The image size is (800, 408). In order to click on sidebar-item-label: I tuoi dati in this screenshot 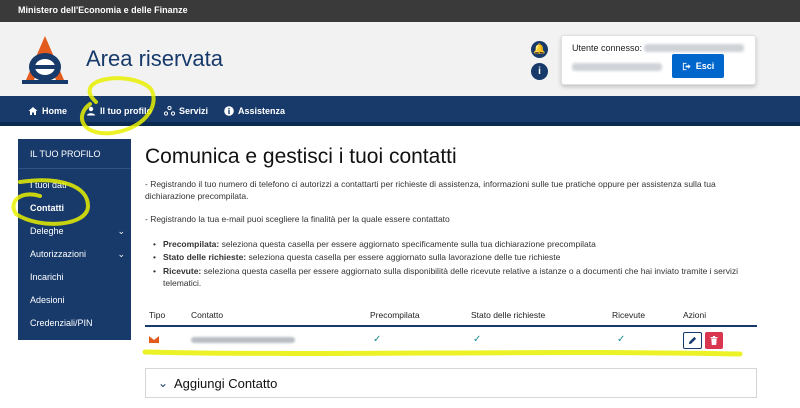, I will do `click(48, 185)`.